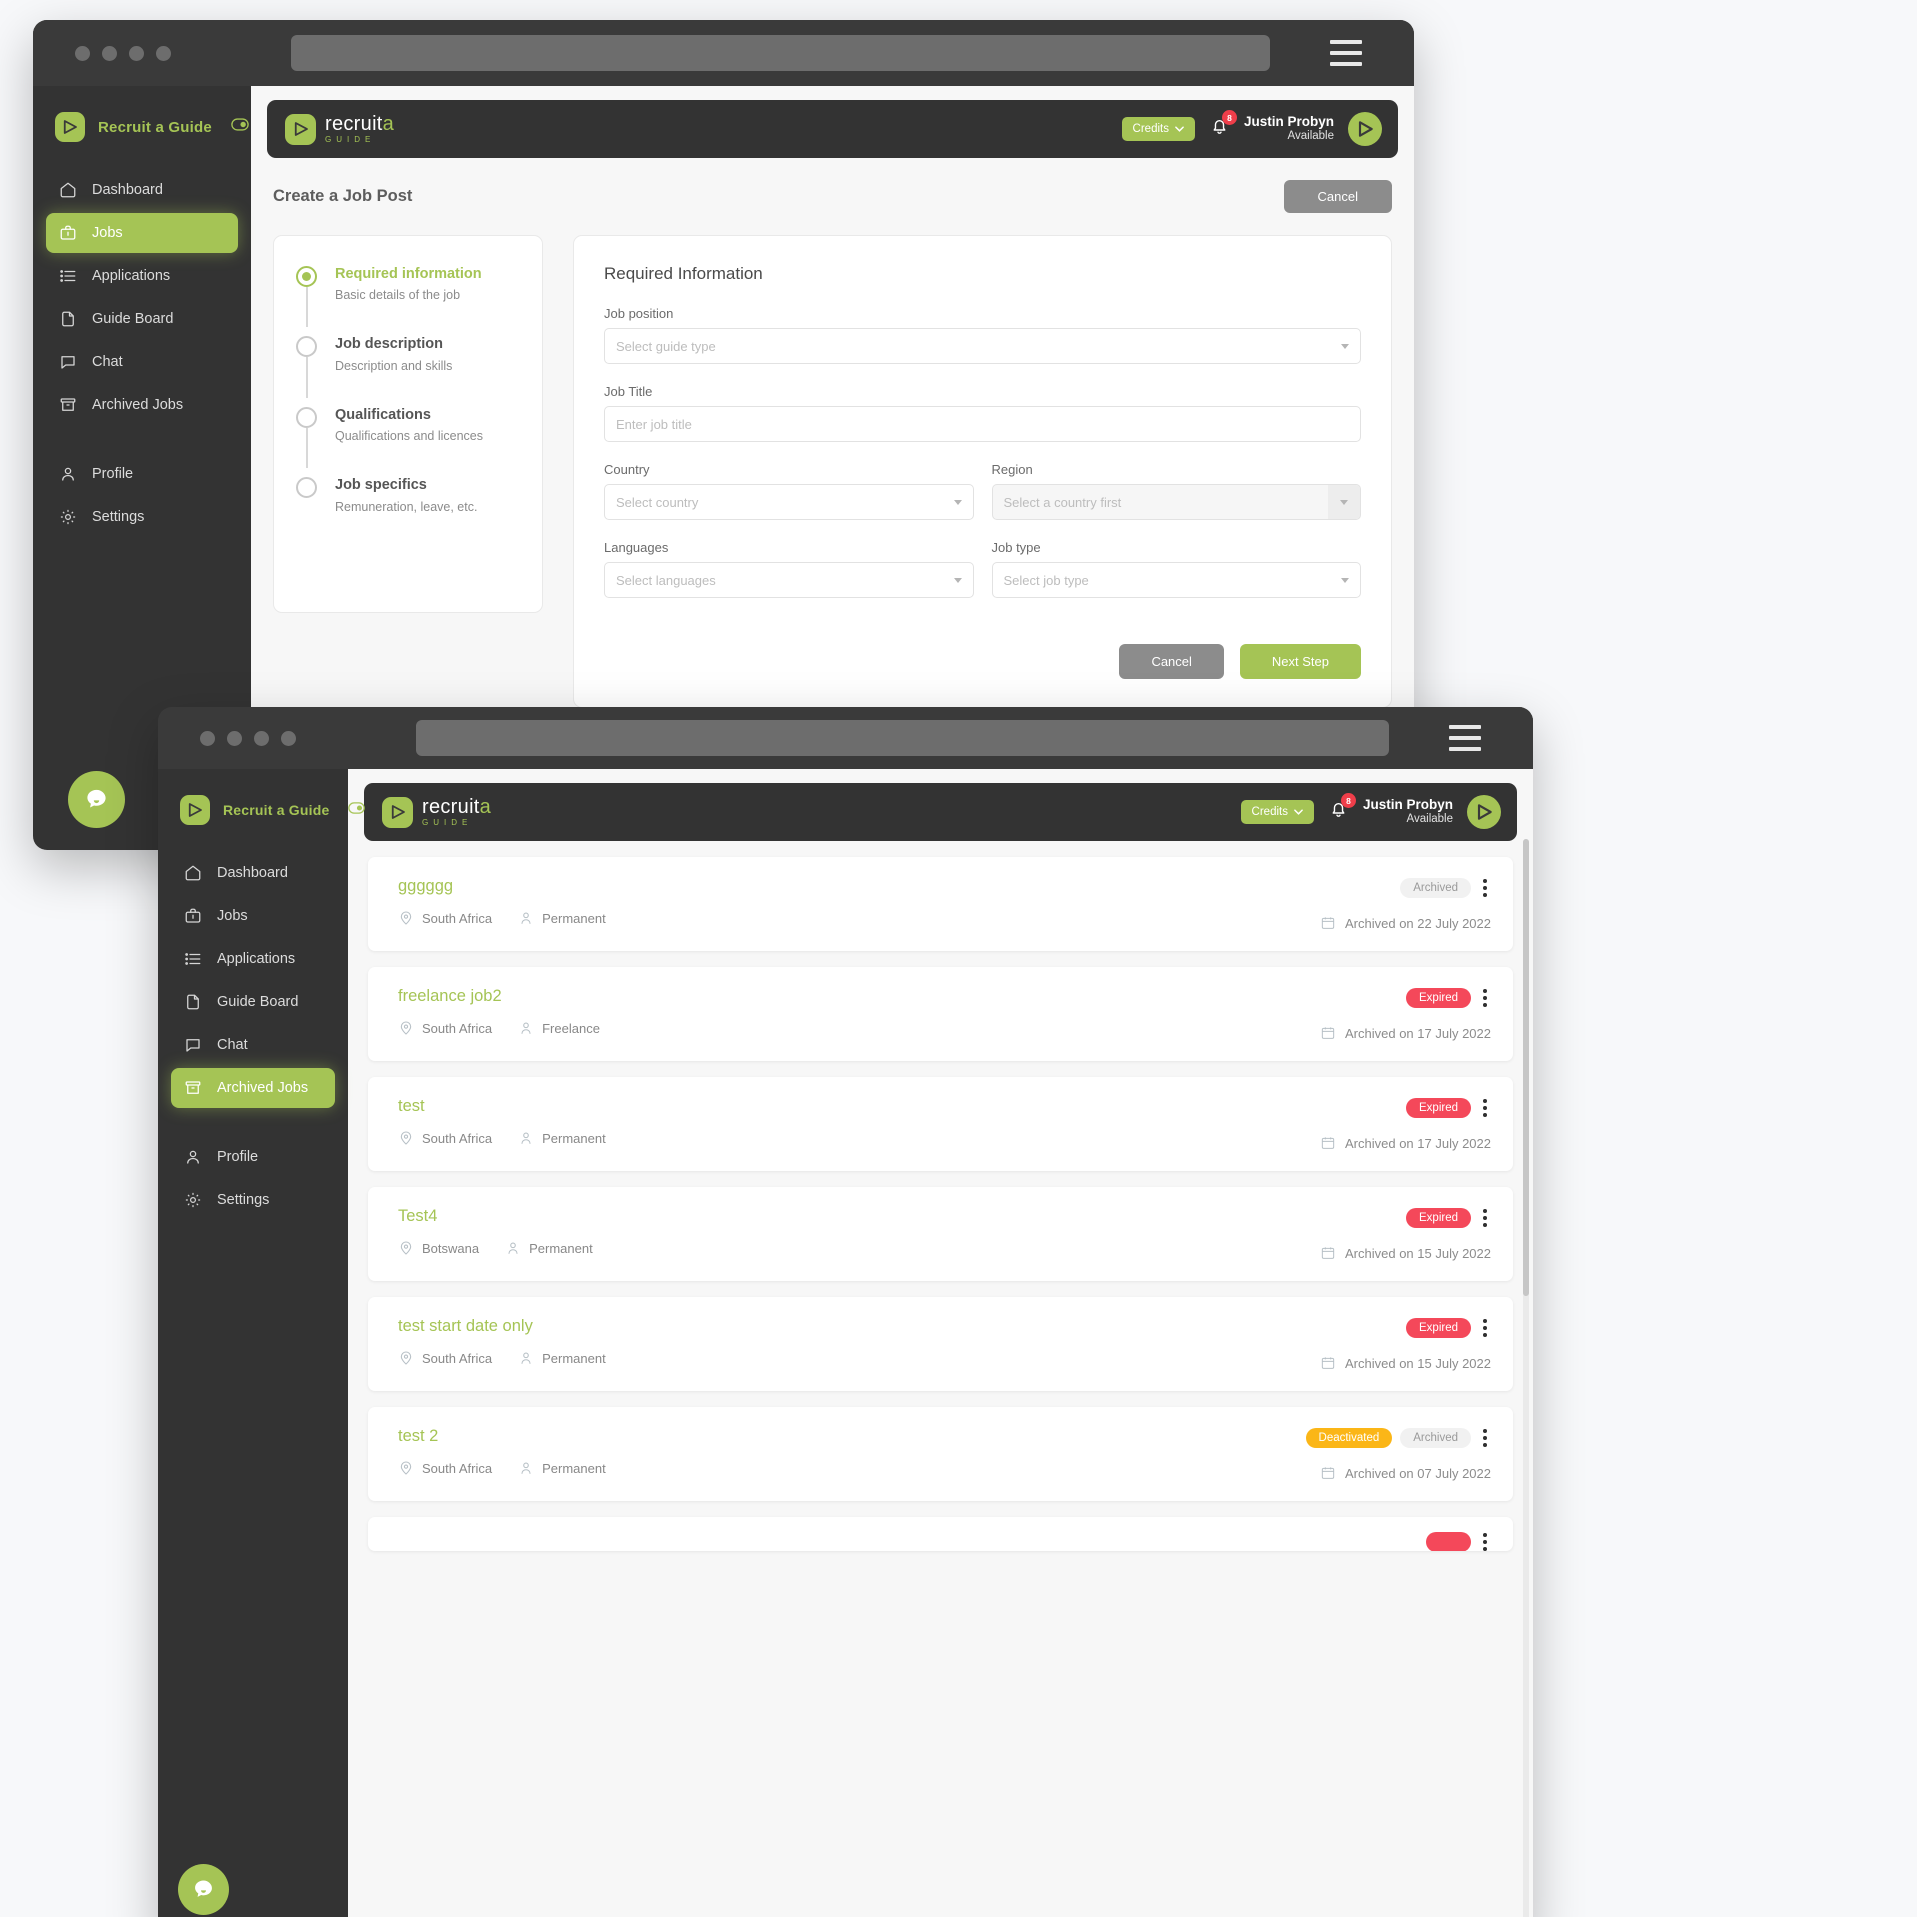  Describe the element at coordinates (940, 1534) in the screenshot. I see `job-card` at that location.